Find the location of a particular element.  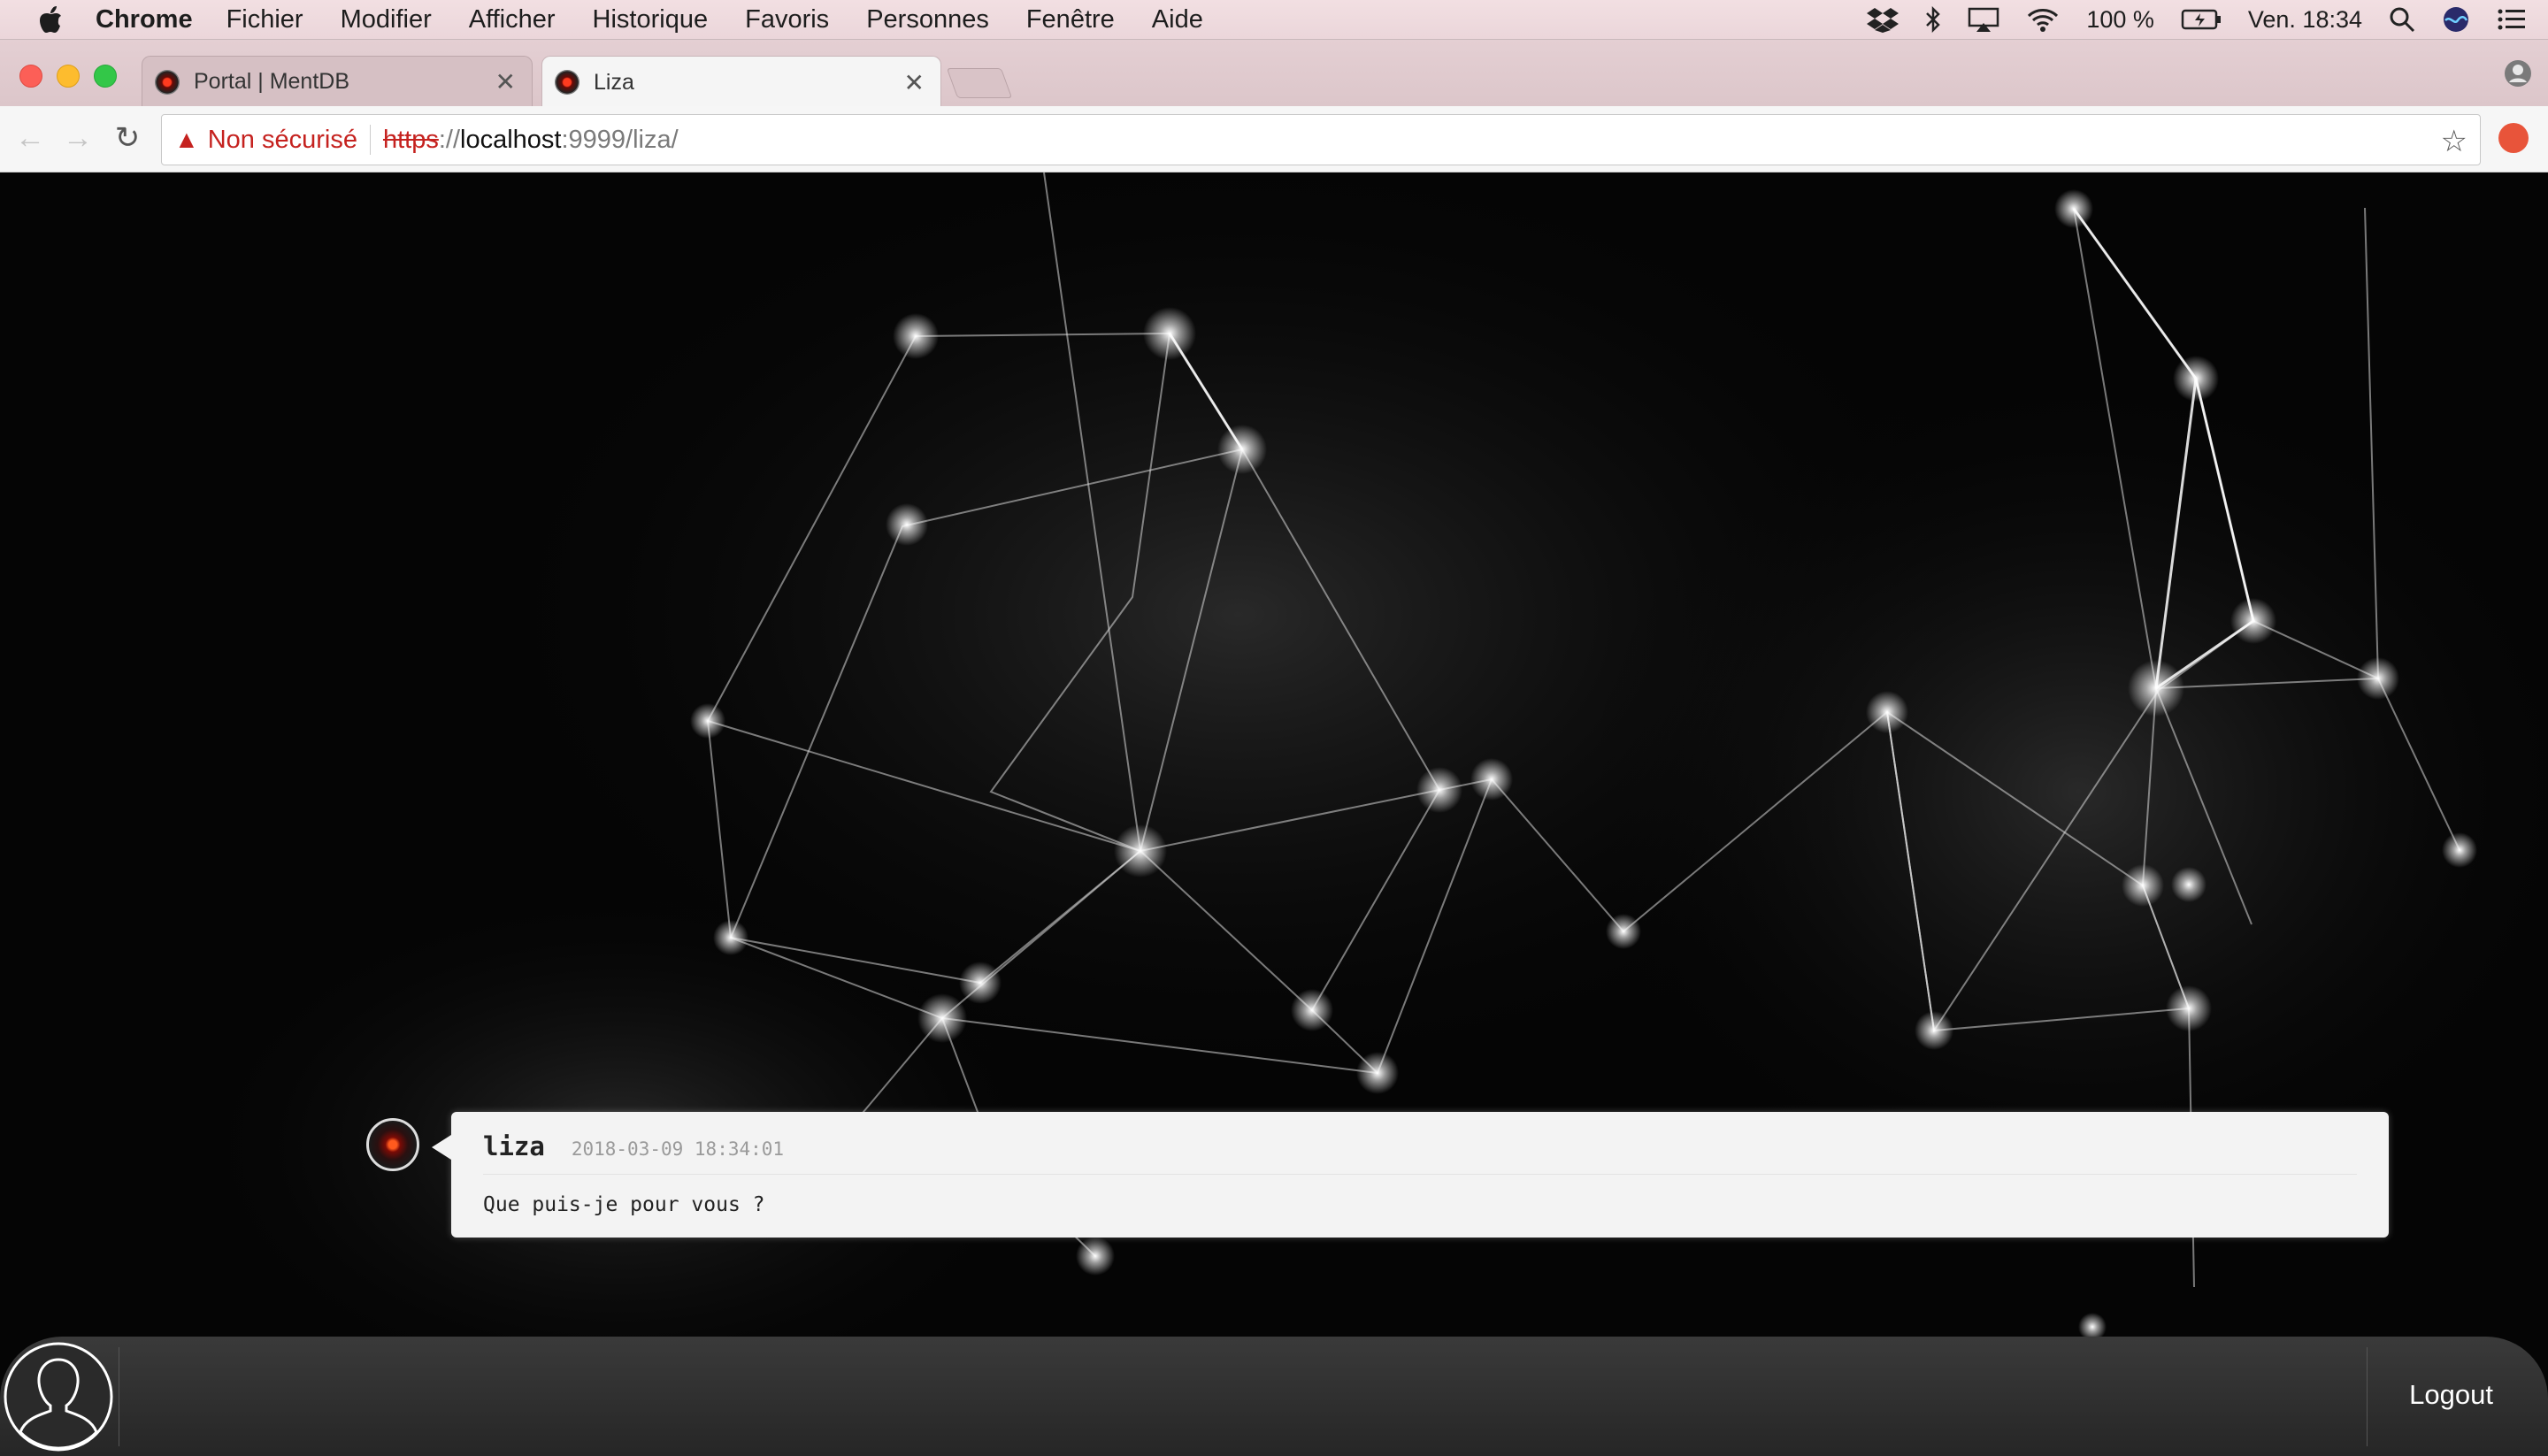

message-text: Que puis-je pour vous ? is located at coordinates (624, 1204).